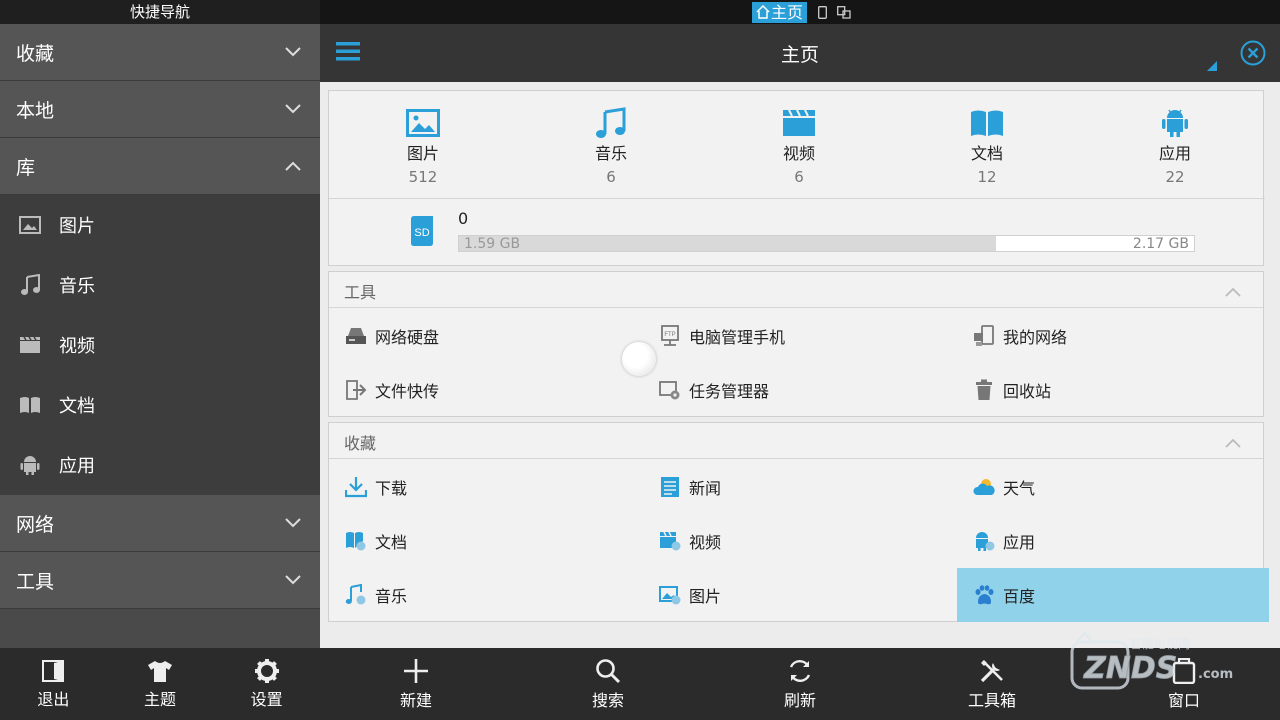 The width and height of the screenshot is (1280, 720). I want to click on sd-card-icon: SD, so click(422, 231).